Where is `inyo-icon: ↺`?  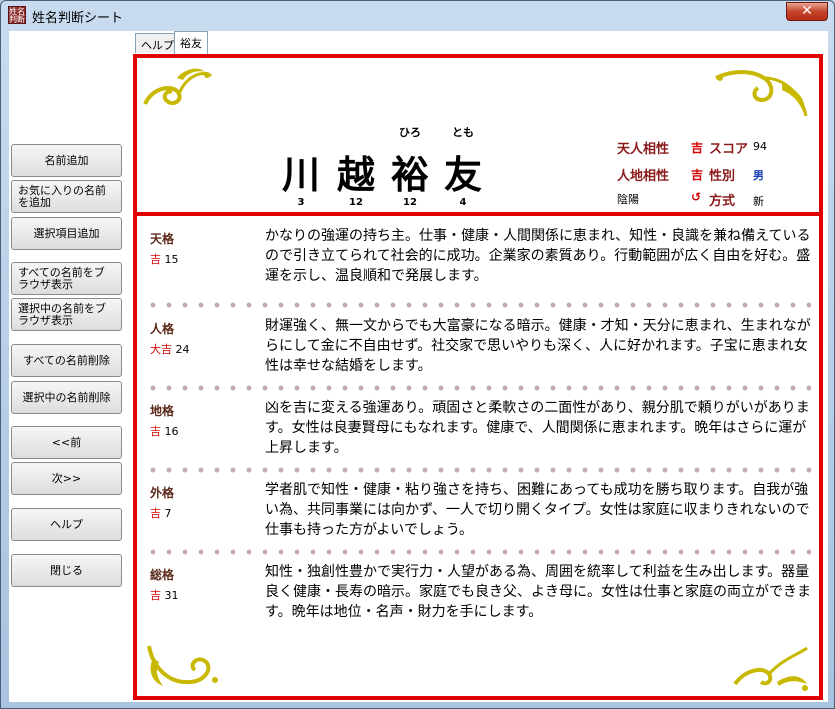
inyo-icon: ↺ is located at coordinates (696, 197).